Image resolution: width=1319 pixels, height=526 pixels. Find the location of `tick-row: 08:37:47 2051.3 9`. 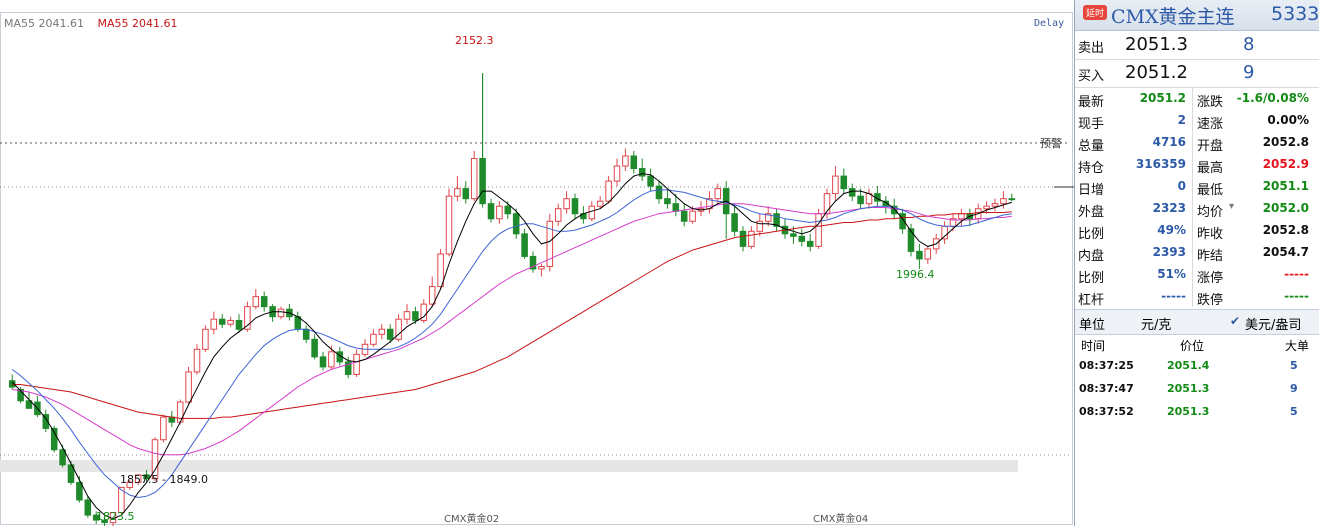

tick-row: 08:37:47 2051.3 9 is located at coordinates (1197, 389).